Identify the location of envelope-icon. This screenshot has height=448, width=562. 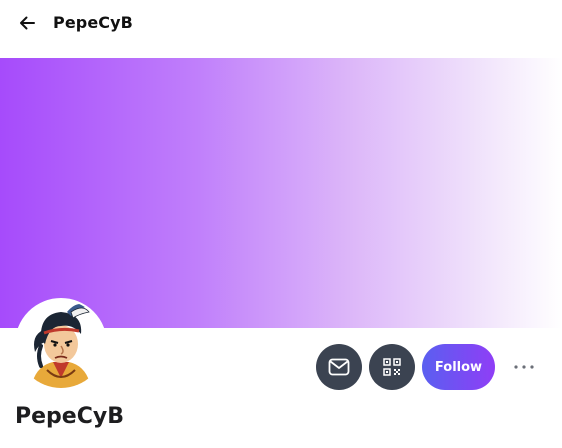
(339, 367).